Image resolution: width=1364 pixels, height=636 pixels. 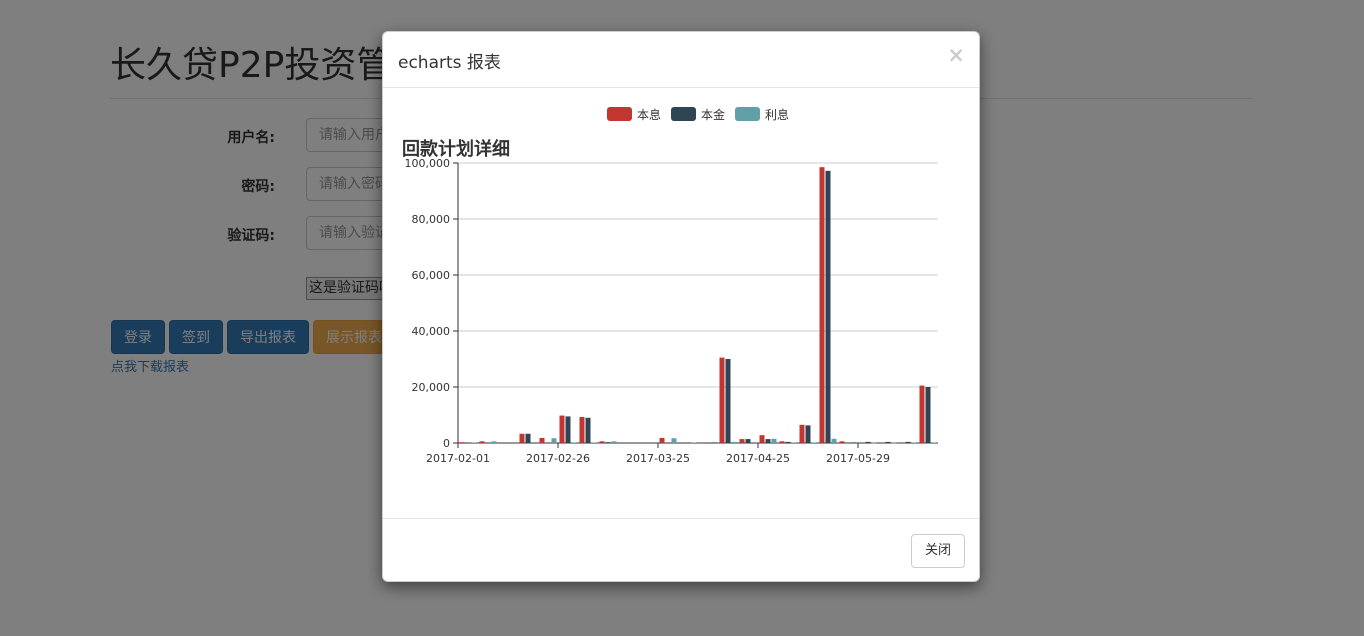 What do you see at coordinates (758, 458) in the screenshot?
I see `x-tick-label: 2017-04-25` at bounding box center [758, 458].